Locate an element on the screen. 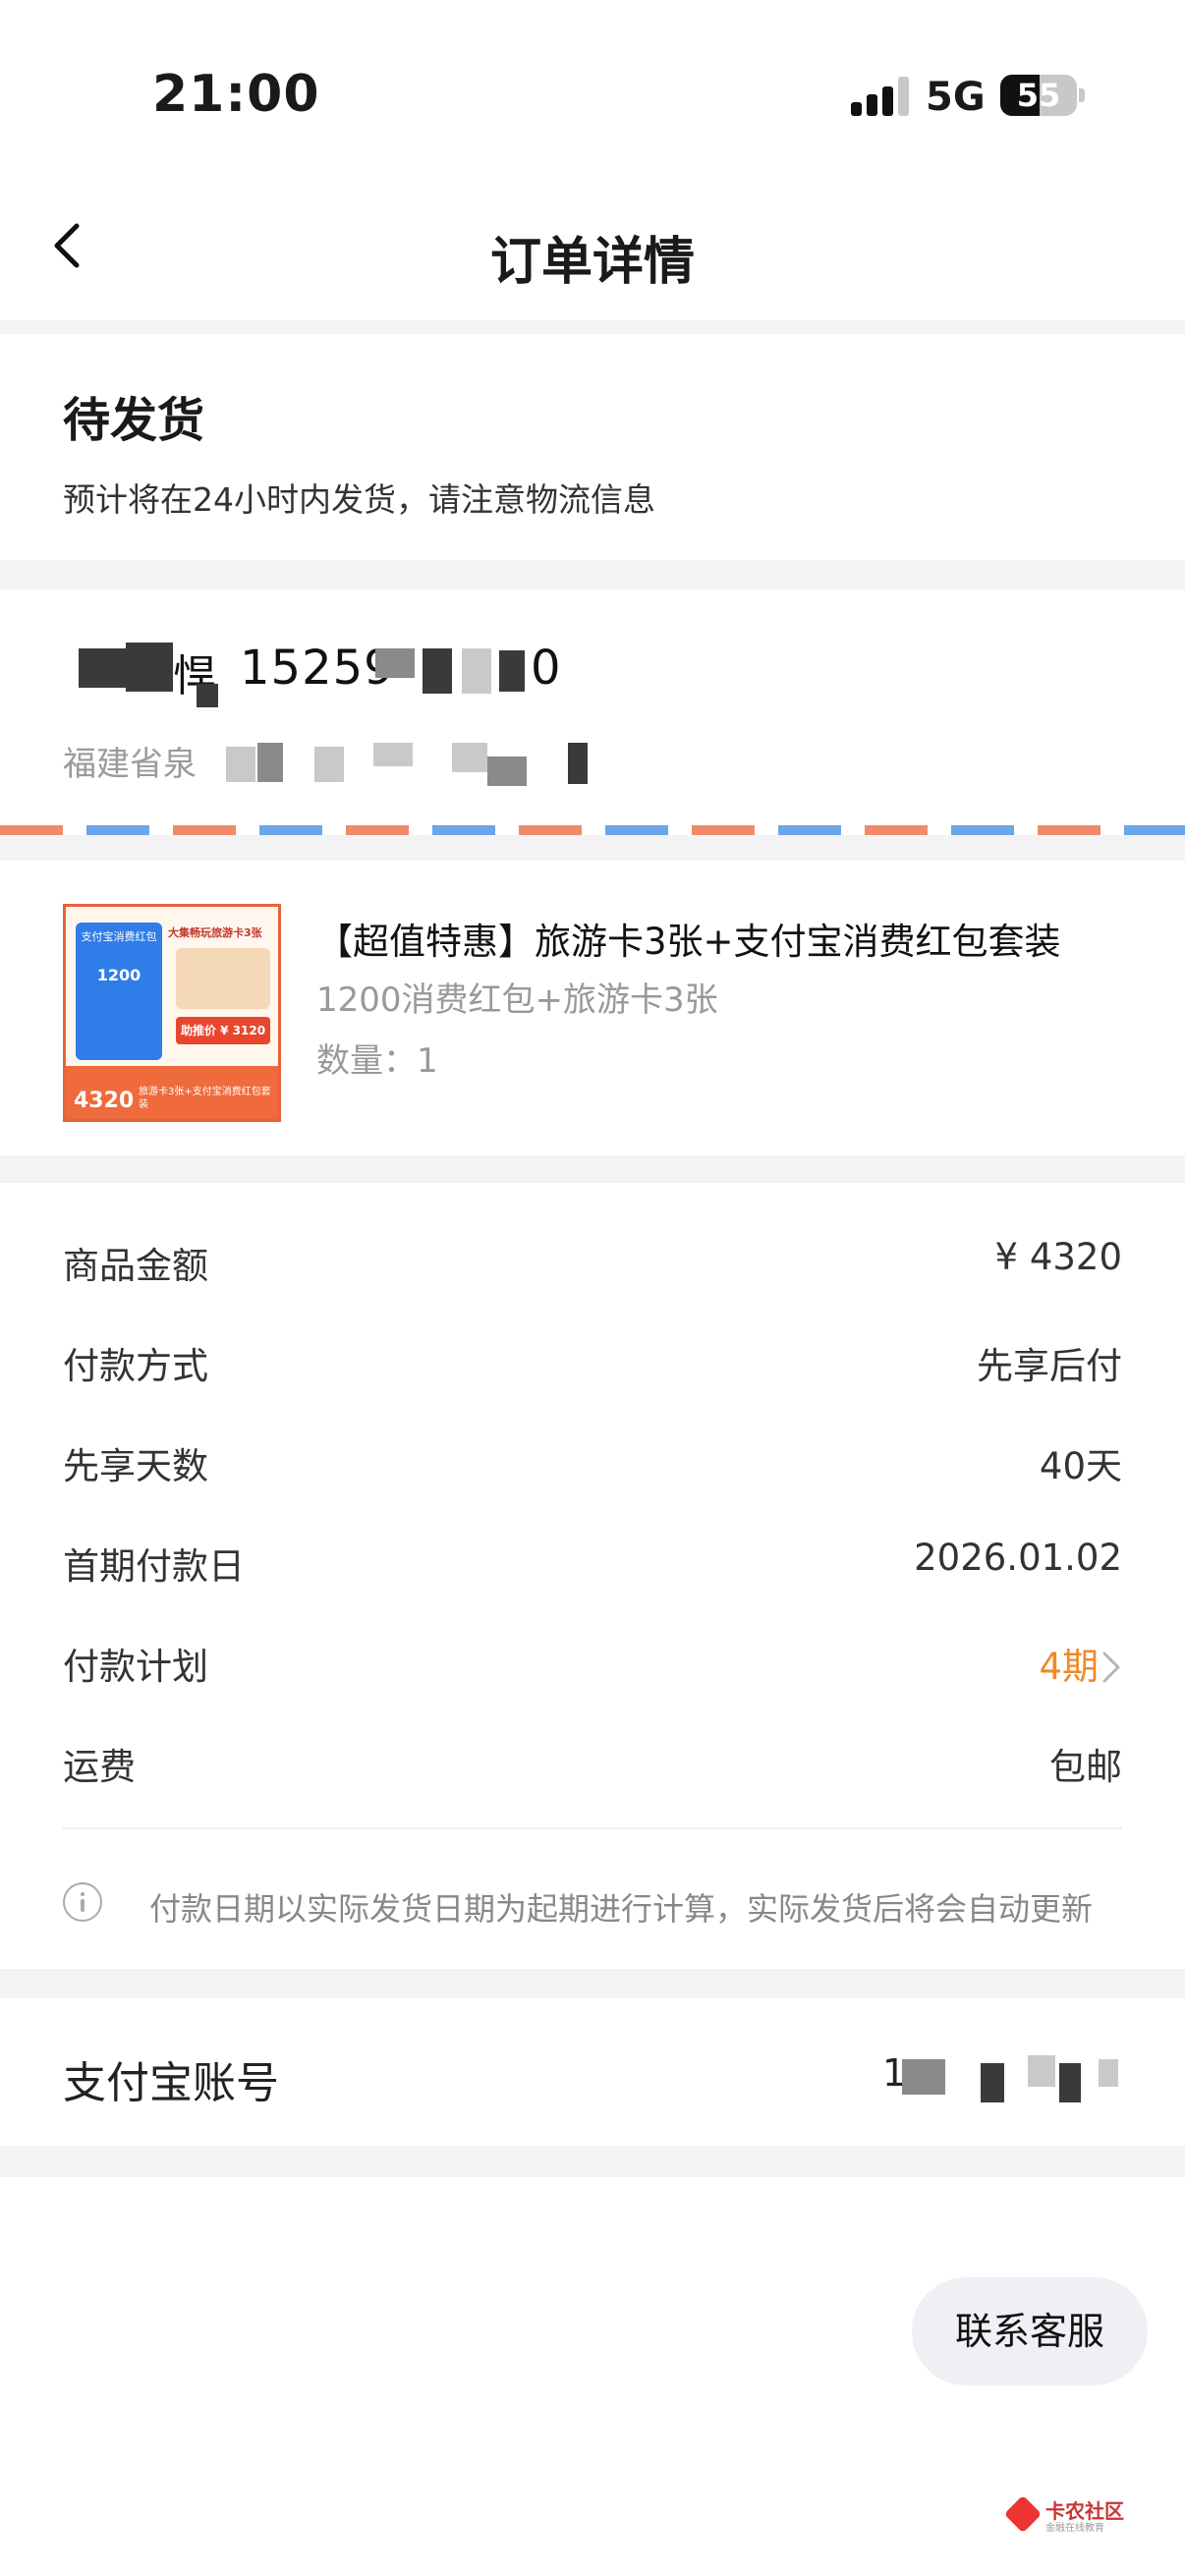  page-title: 订单详情 is located at coordinates (592, 262).